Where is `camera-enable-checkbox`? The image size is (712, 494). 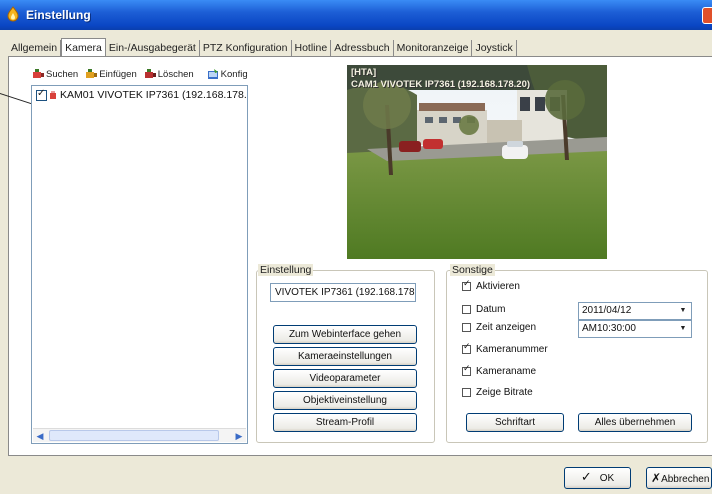
camera-enable-checkbox is located at coordinates (41, 94).